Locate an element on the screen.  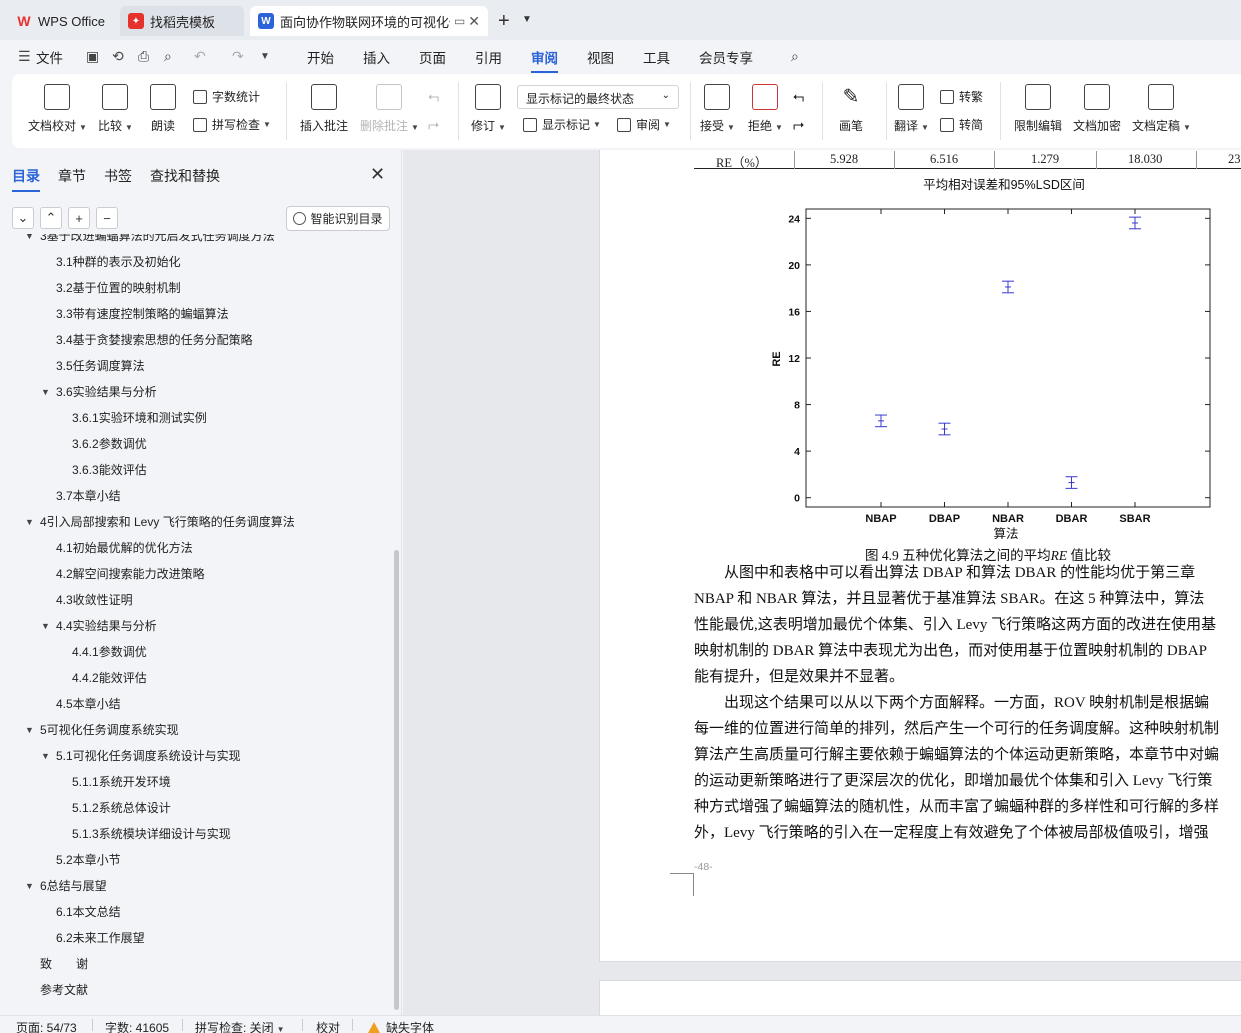
print-icon: ⎙ is located at coordinates (143, 56).